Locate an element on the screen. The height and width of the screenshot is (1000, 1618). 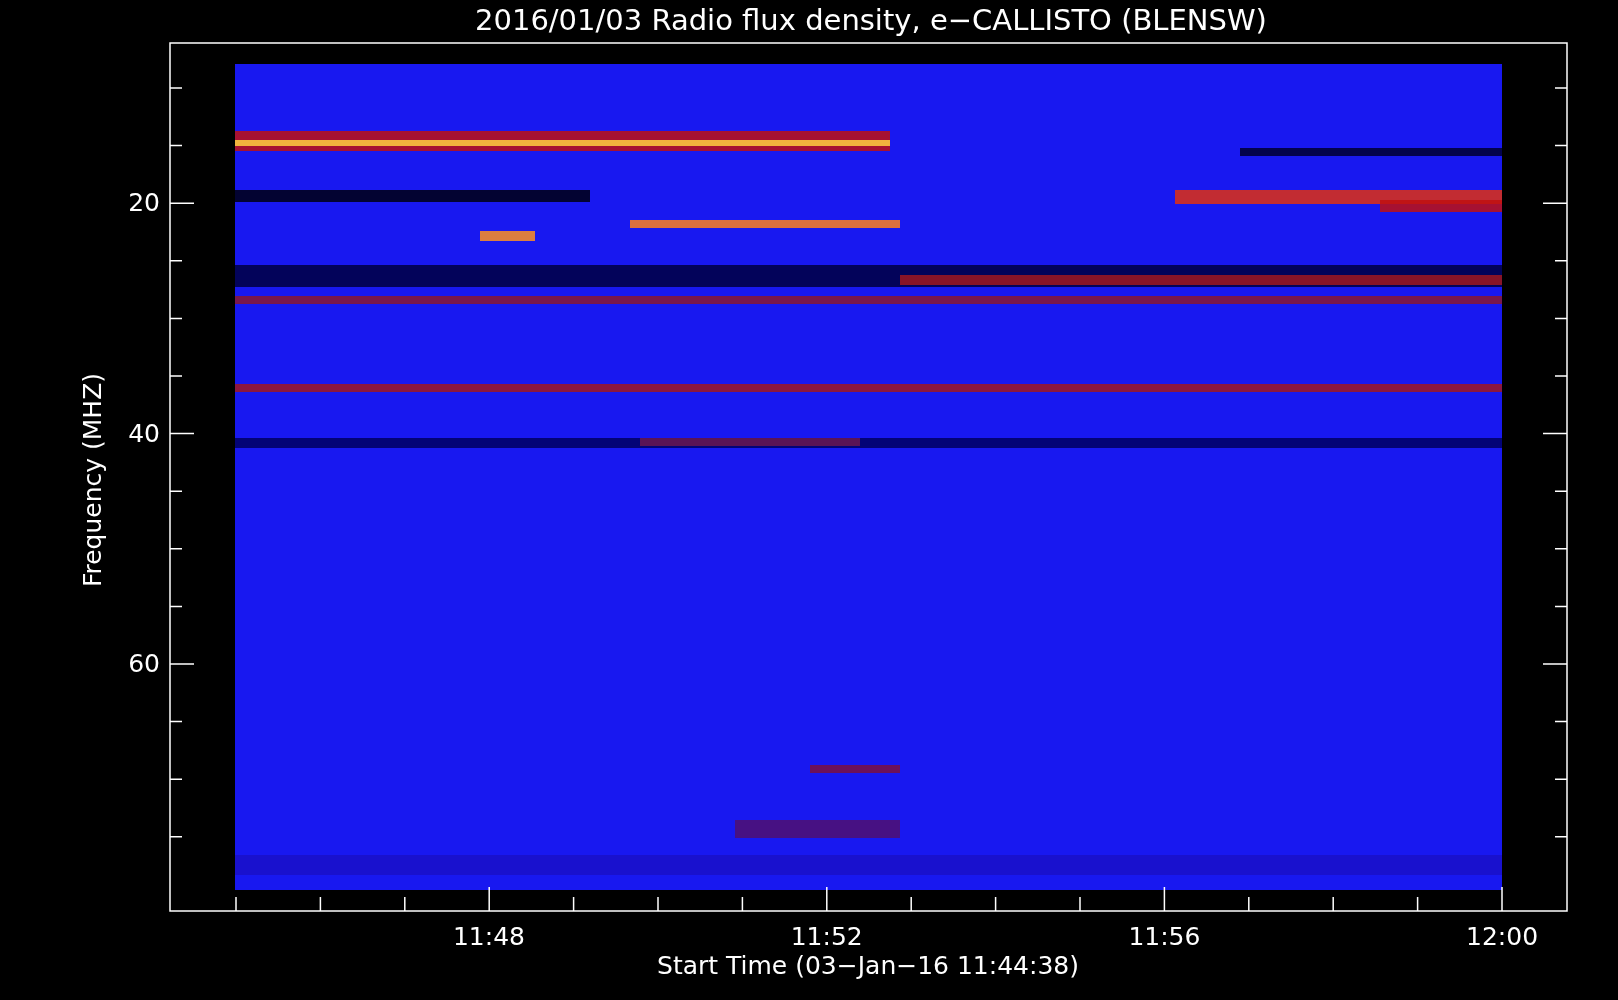
x-tick-label: 11:48 is located at coordinates (489, 936).